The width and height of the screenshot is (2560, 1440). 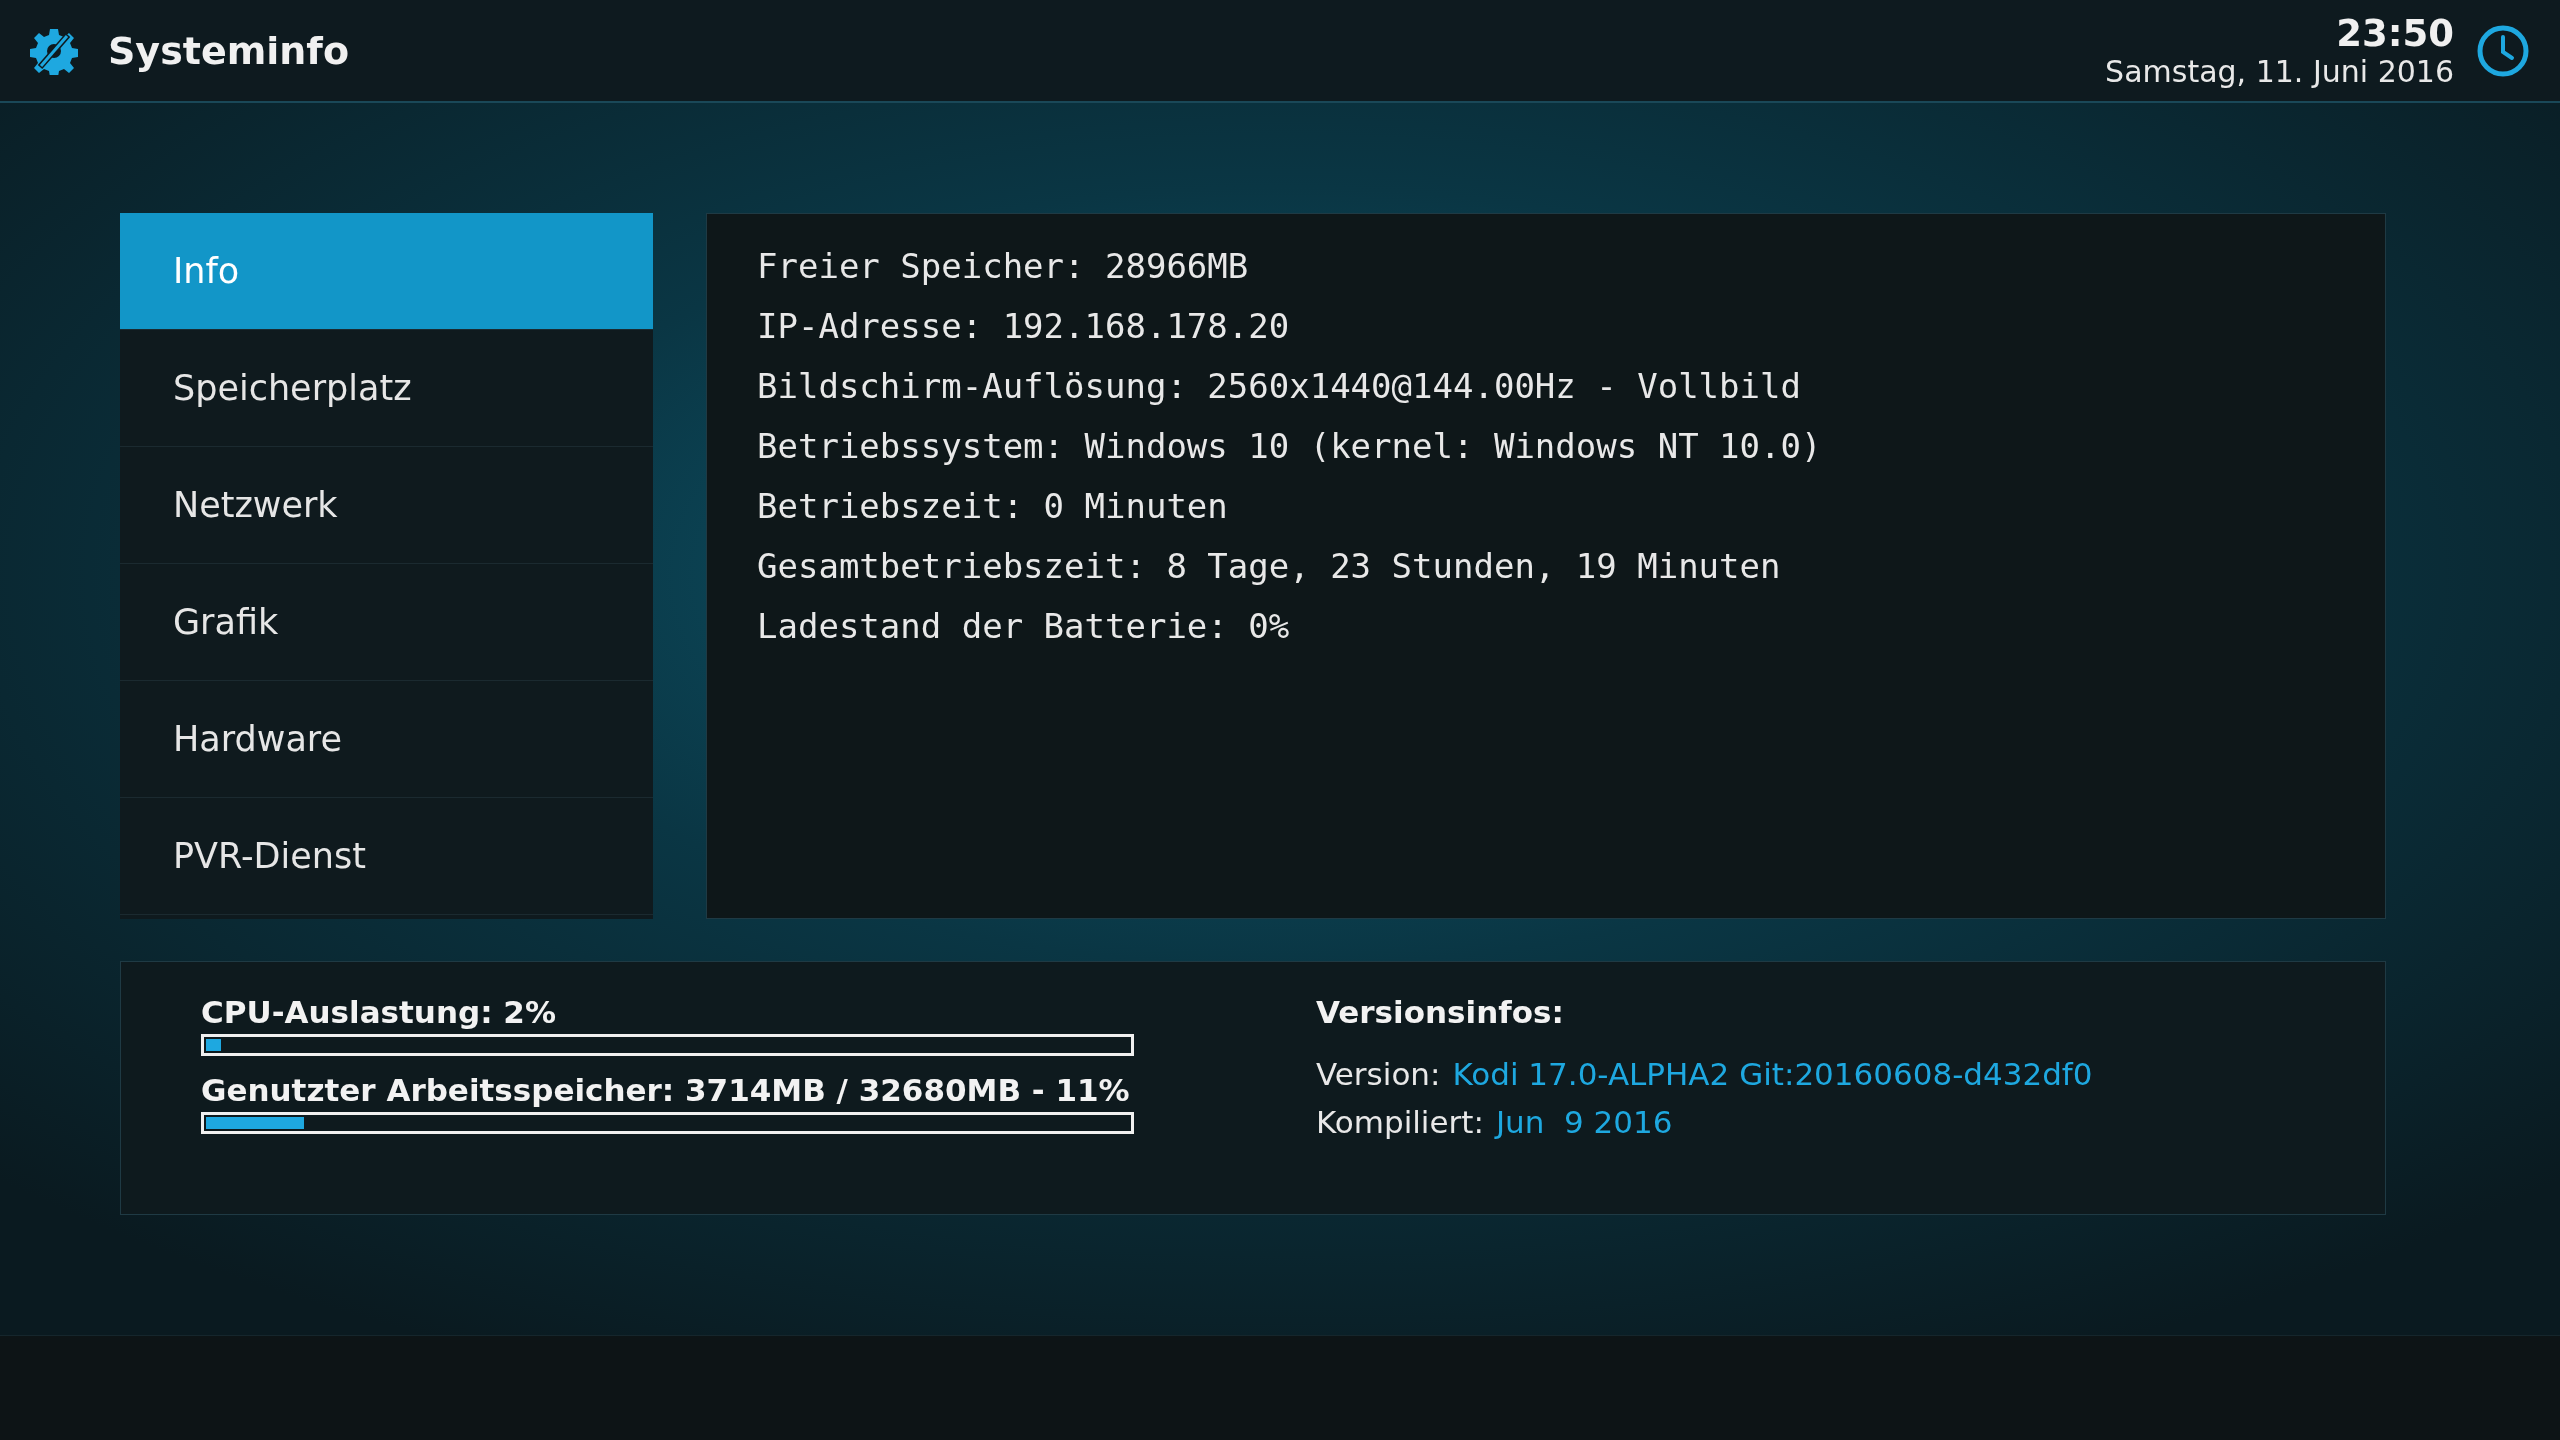 What do you see at coordinates (993, 506) in the screenshot?
I see `info-line: Betriebszeit: 0 Minuten` at bounding box center [993, 506].